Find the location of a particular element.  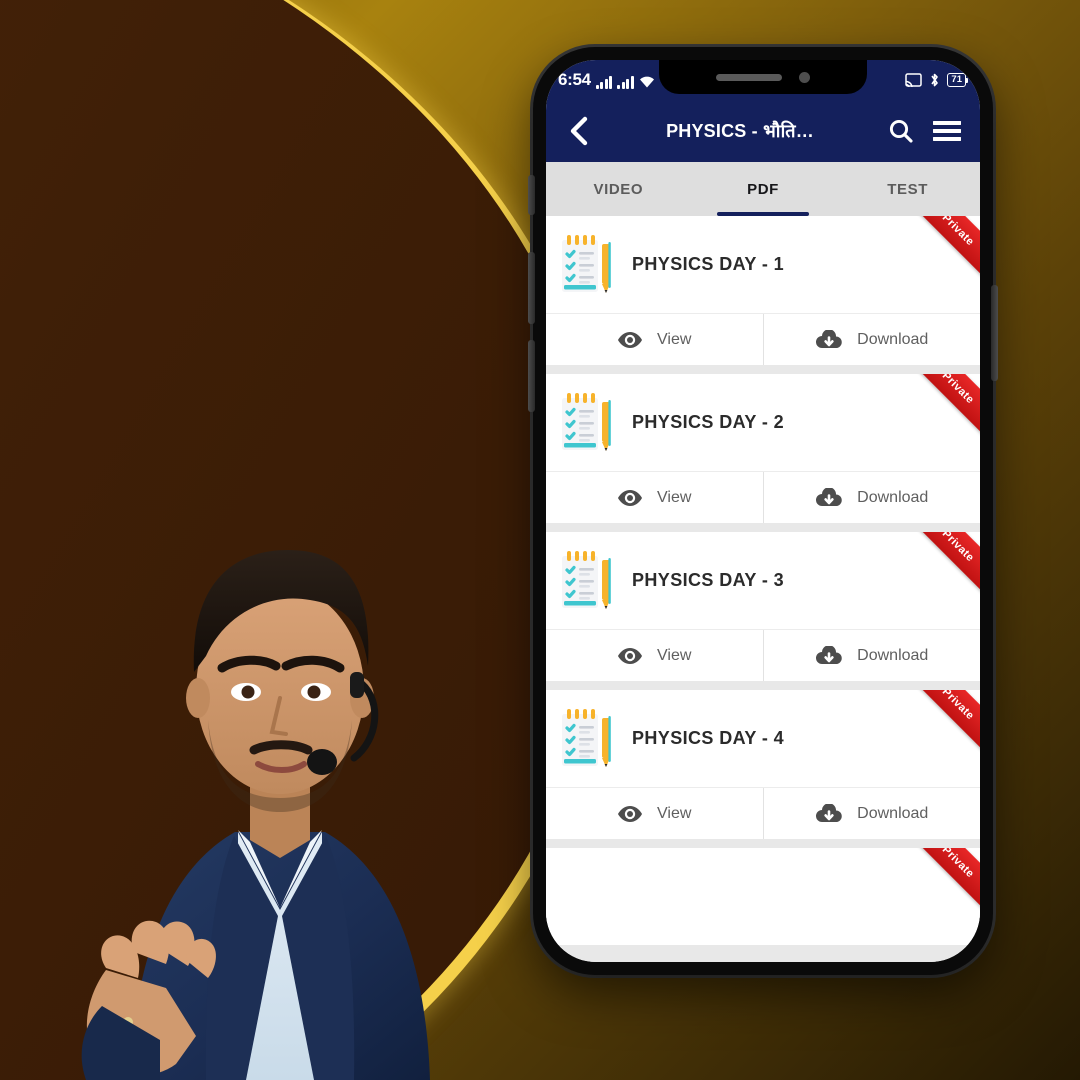

list-item-title: PHYSICS DAY - 1 is located at coordinates (708, 264).